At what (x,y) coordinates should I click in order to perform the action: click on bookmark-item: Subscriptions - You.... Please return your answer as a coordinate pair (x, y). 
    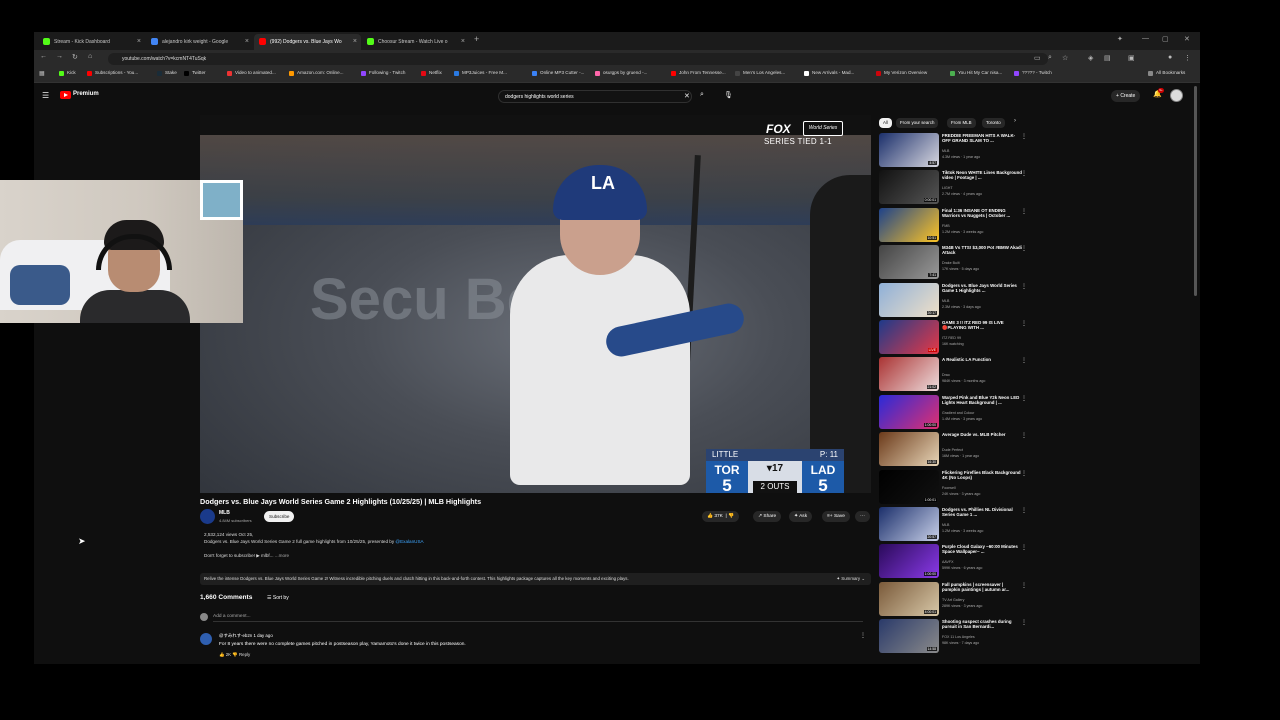
    Looking at the image, I should click on (112, 73).